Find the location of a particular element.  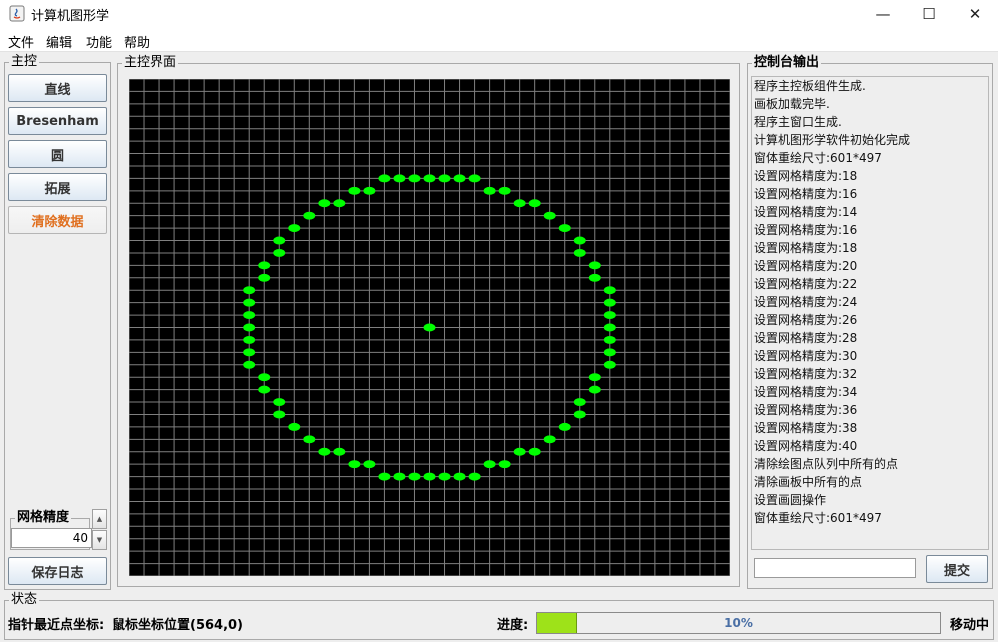

maximize-button: ☐ is located at coordinates (929, 14).